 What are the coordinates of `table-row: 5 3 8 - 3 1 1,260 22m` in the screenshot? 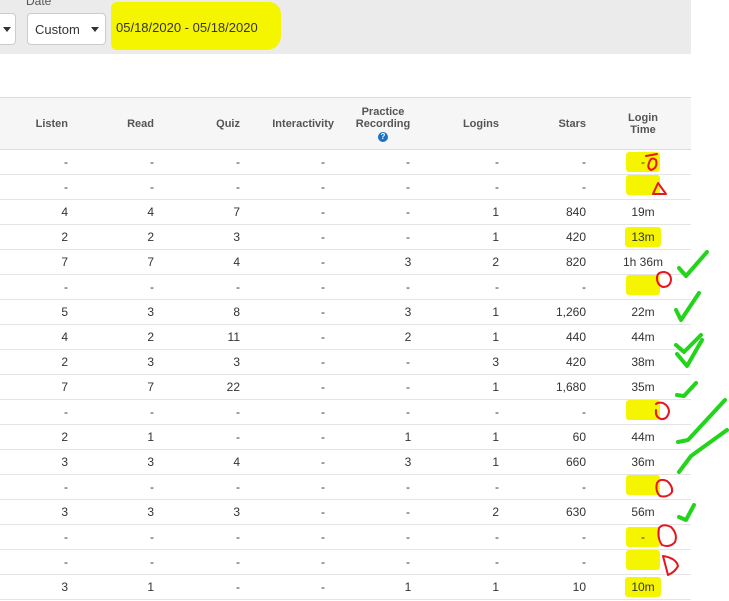 It's located at (345, 312).